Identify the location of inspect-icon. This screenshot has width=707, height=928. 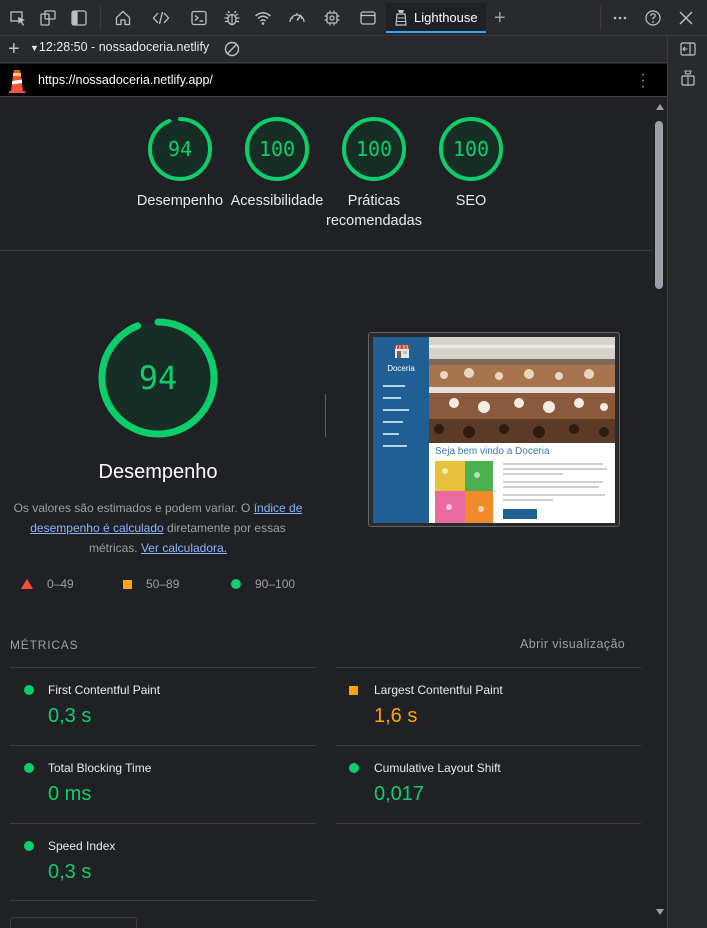
(18, 18).